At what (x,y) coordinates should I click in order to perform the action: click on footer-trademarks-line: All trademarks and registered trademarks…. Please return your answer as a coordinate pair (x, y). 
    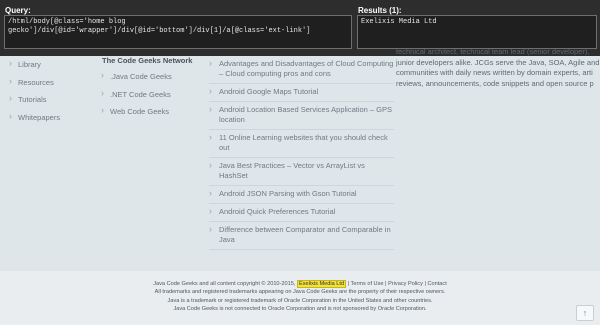
    Looking at the image, I should click on (300, 292).